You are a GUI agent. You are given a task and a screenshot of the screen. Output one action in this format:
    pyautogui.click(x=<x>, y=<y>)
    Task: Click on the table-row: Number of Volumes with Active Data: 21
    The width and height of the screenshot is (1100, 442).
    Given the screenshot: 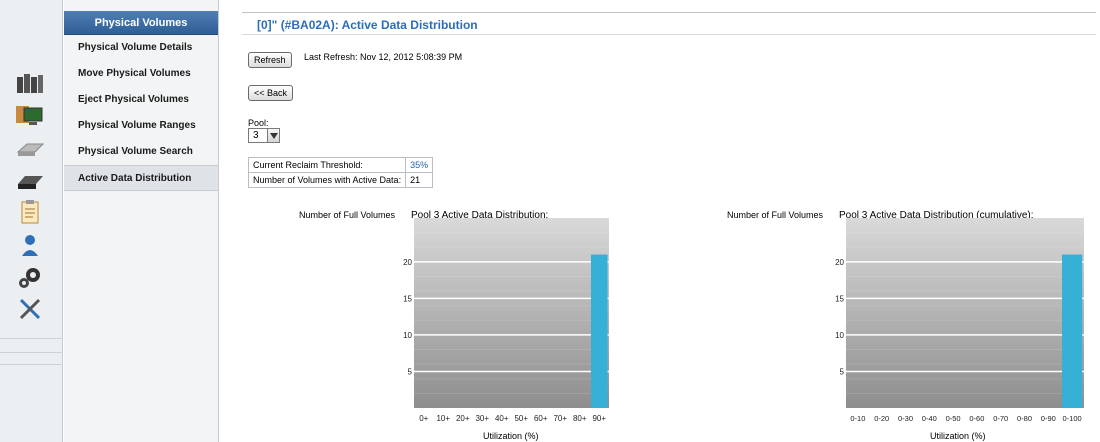 What is the action you would take?
    pyautogui.click(x=340, y=180)
    